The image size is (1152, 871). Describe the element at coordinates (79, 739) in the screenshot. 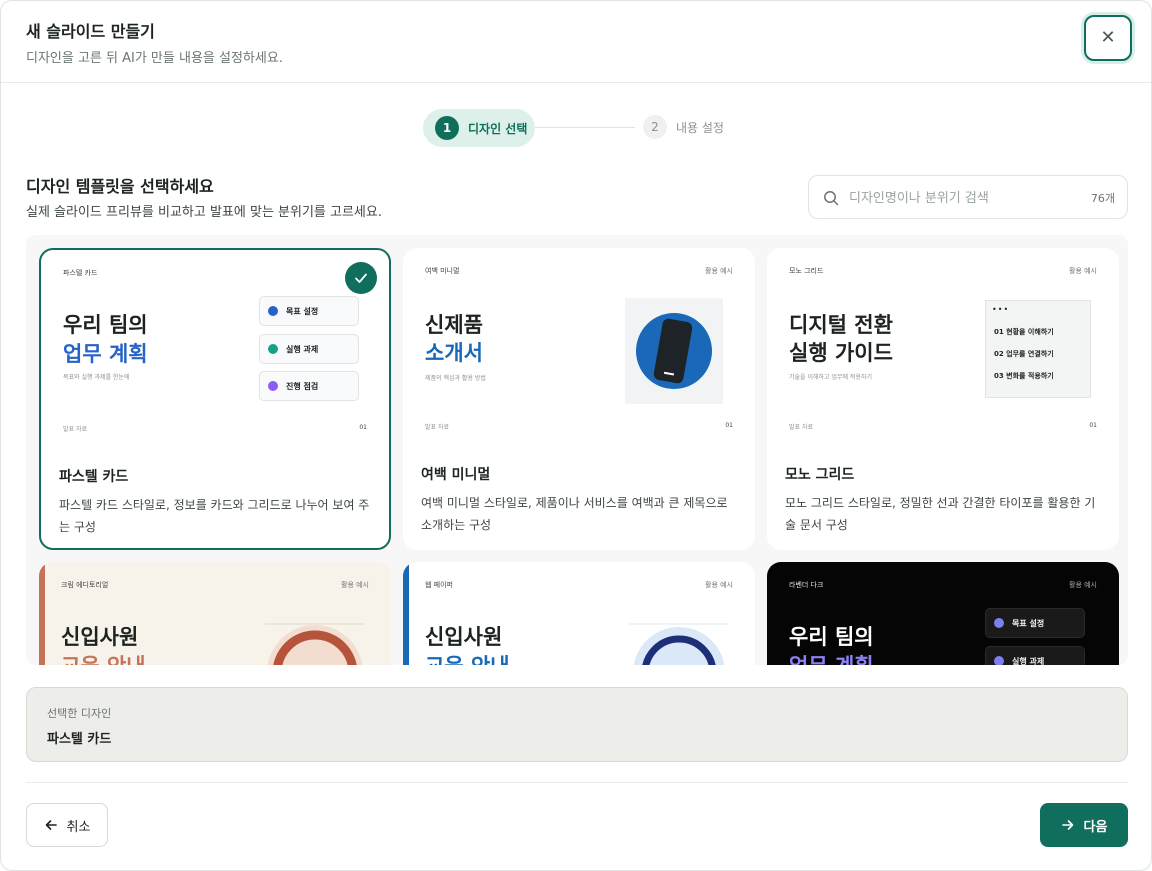

I see `selected-design-value: 파스텔 카드` at that location.